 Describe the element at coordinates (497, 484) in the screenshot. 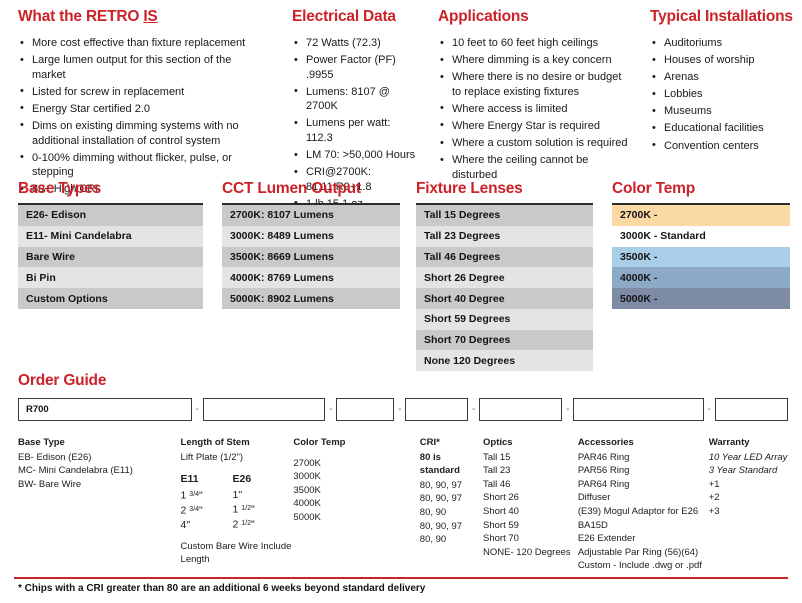

I see `legend-item: Tall 46` at that location.